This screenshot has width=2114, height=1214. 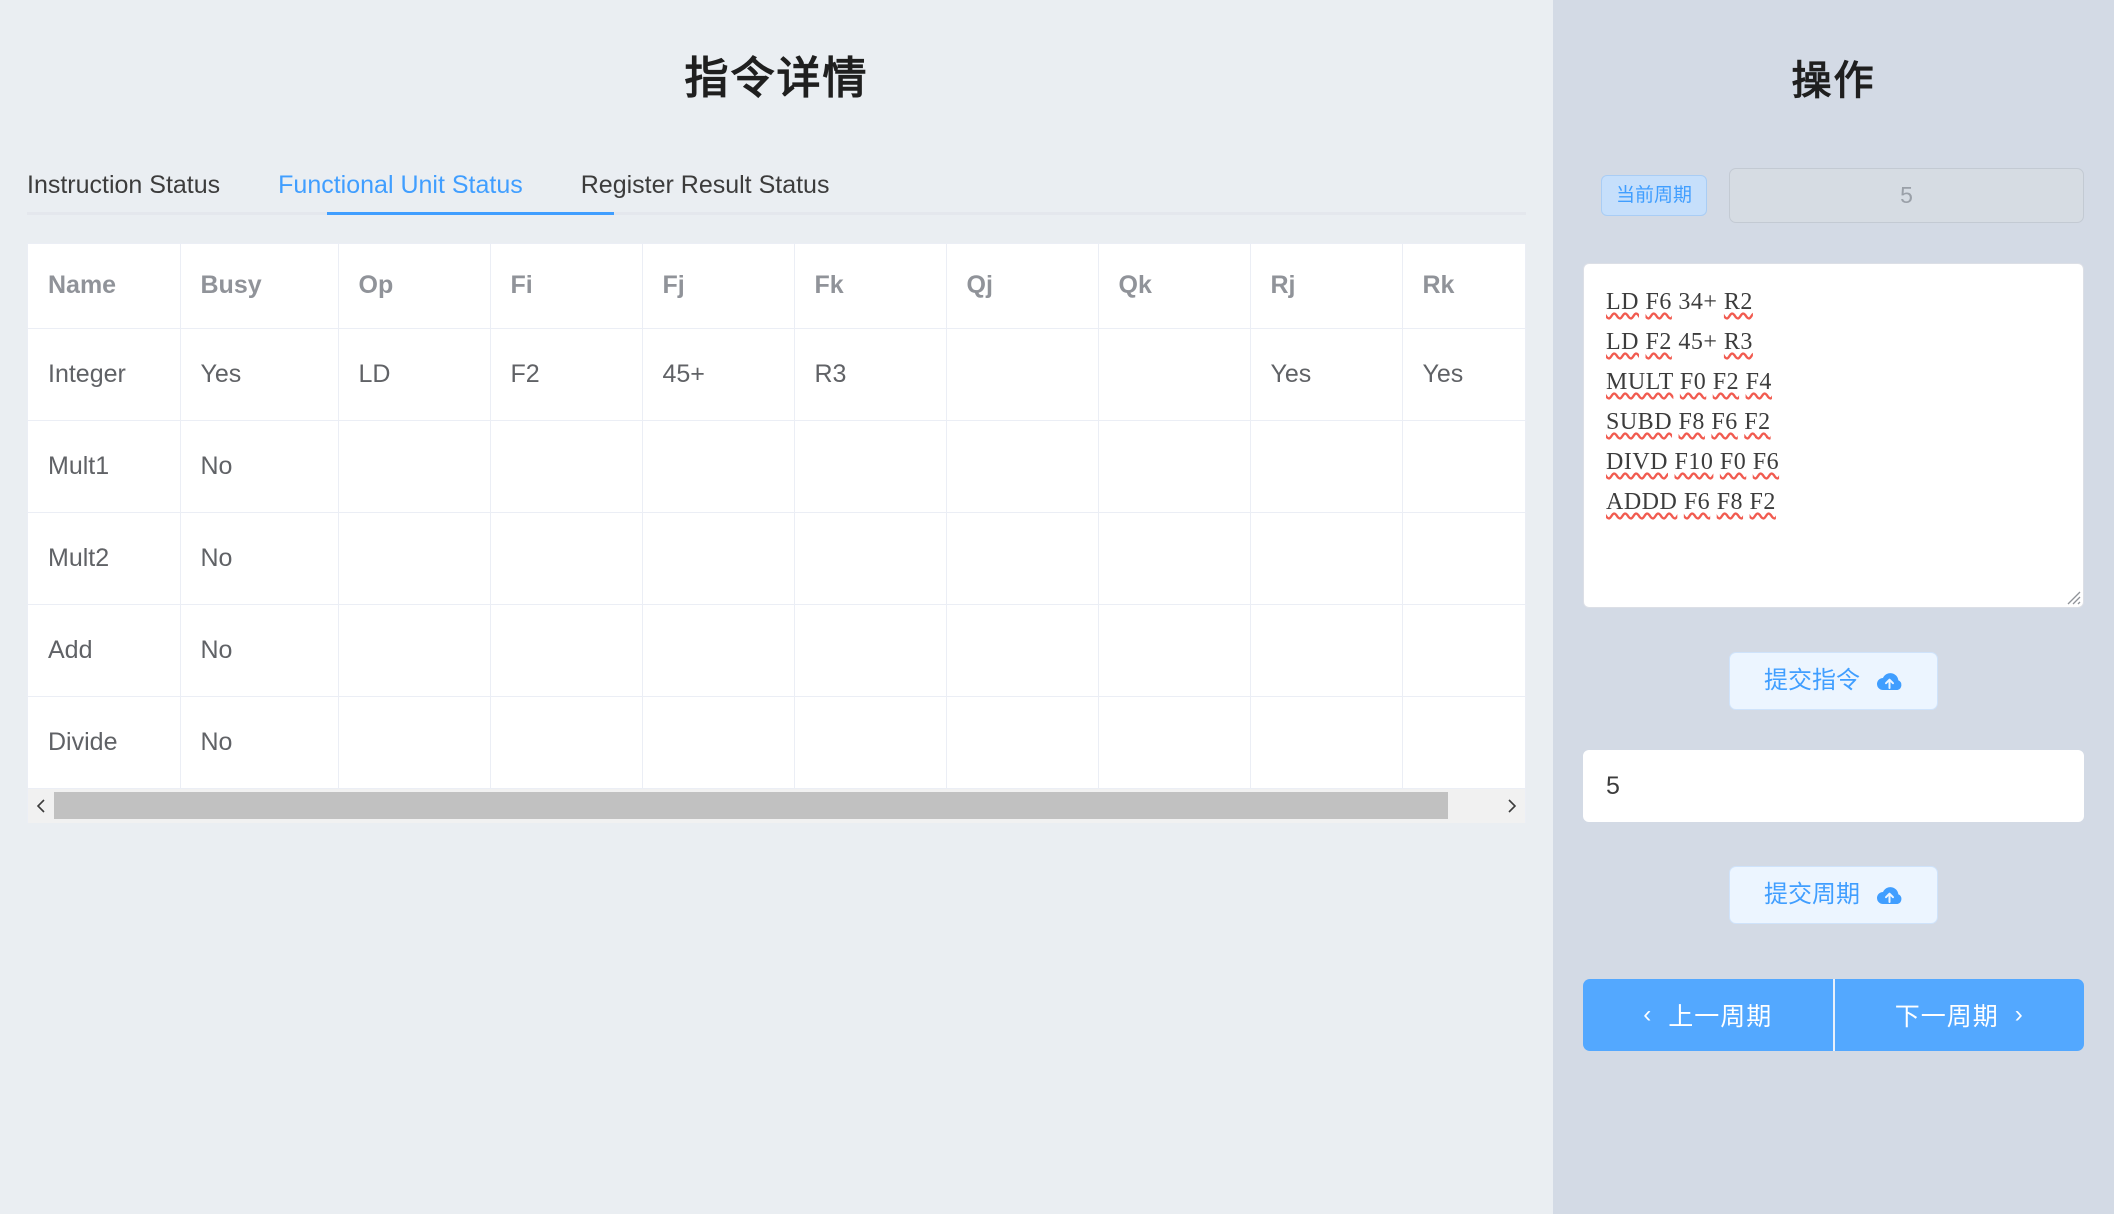 I want to click on previous-cycle-button: ‹ 上一周期, so click(x=1708, y=1015).